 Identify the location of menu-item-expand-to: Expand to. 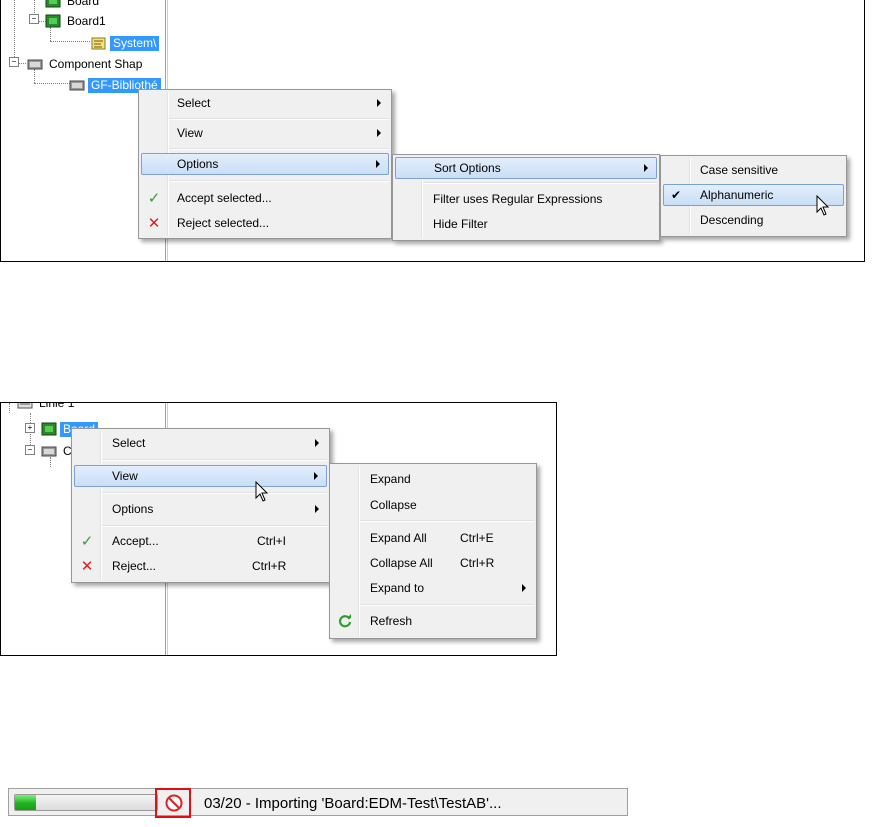
(433, 588).